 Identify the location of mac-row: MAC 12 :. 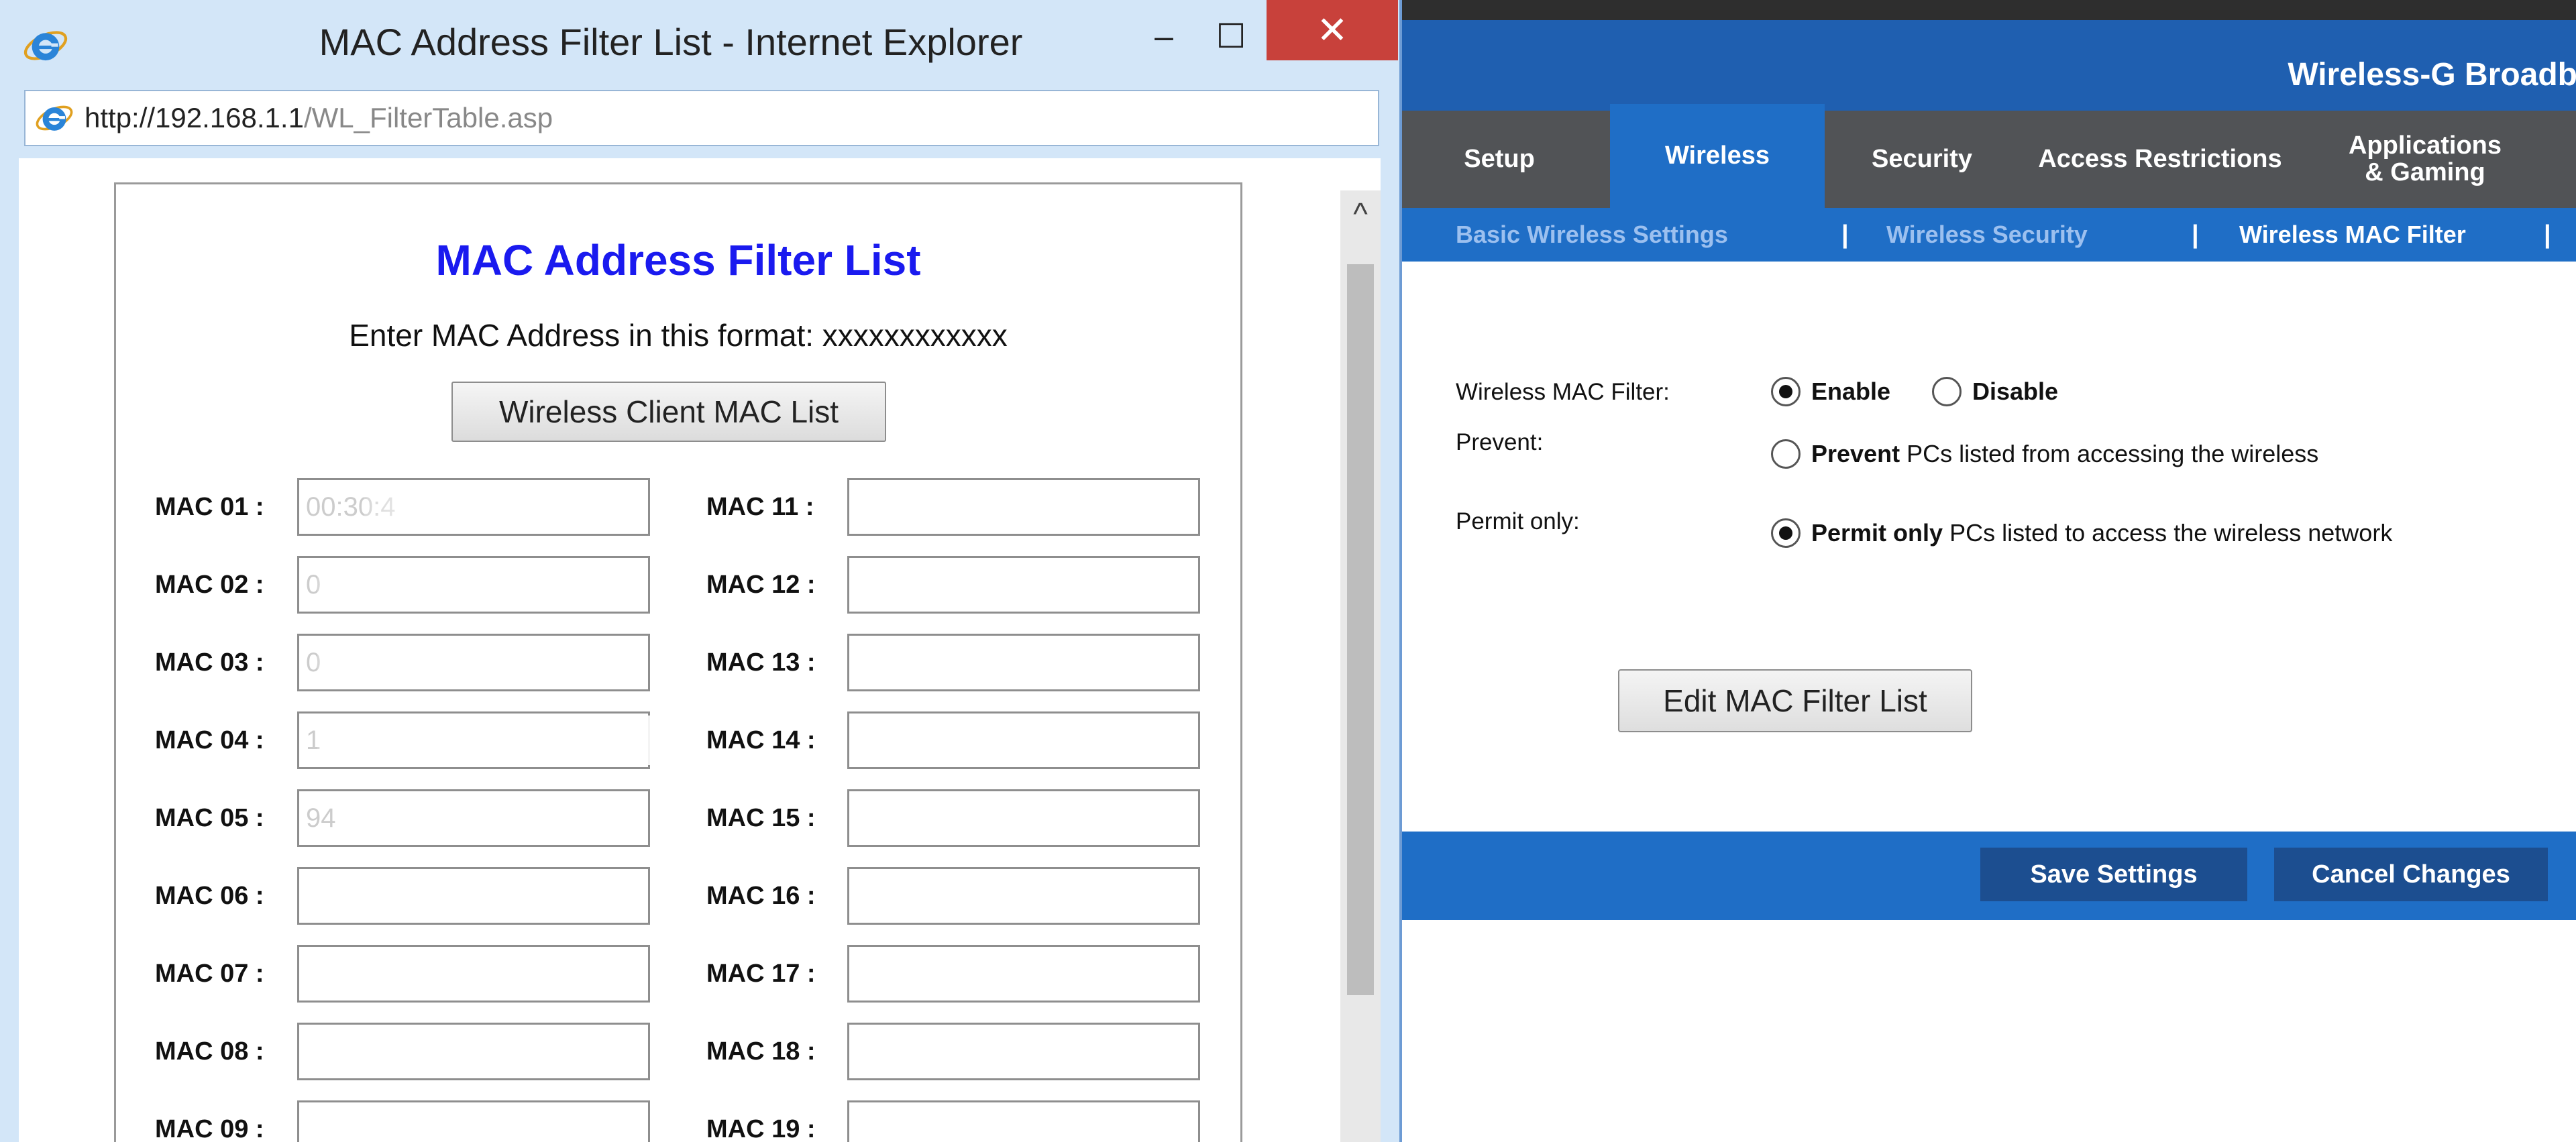
(974, 585).